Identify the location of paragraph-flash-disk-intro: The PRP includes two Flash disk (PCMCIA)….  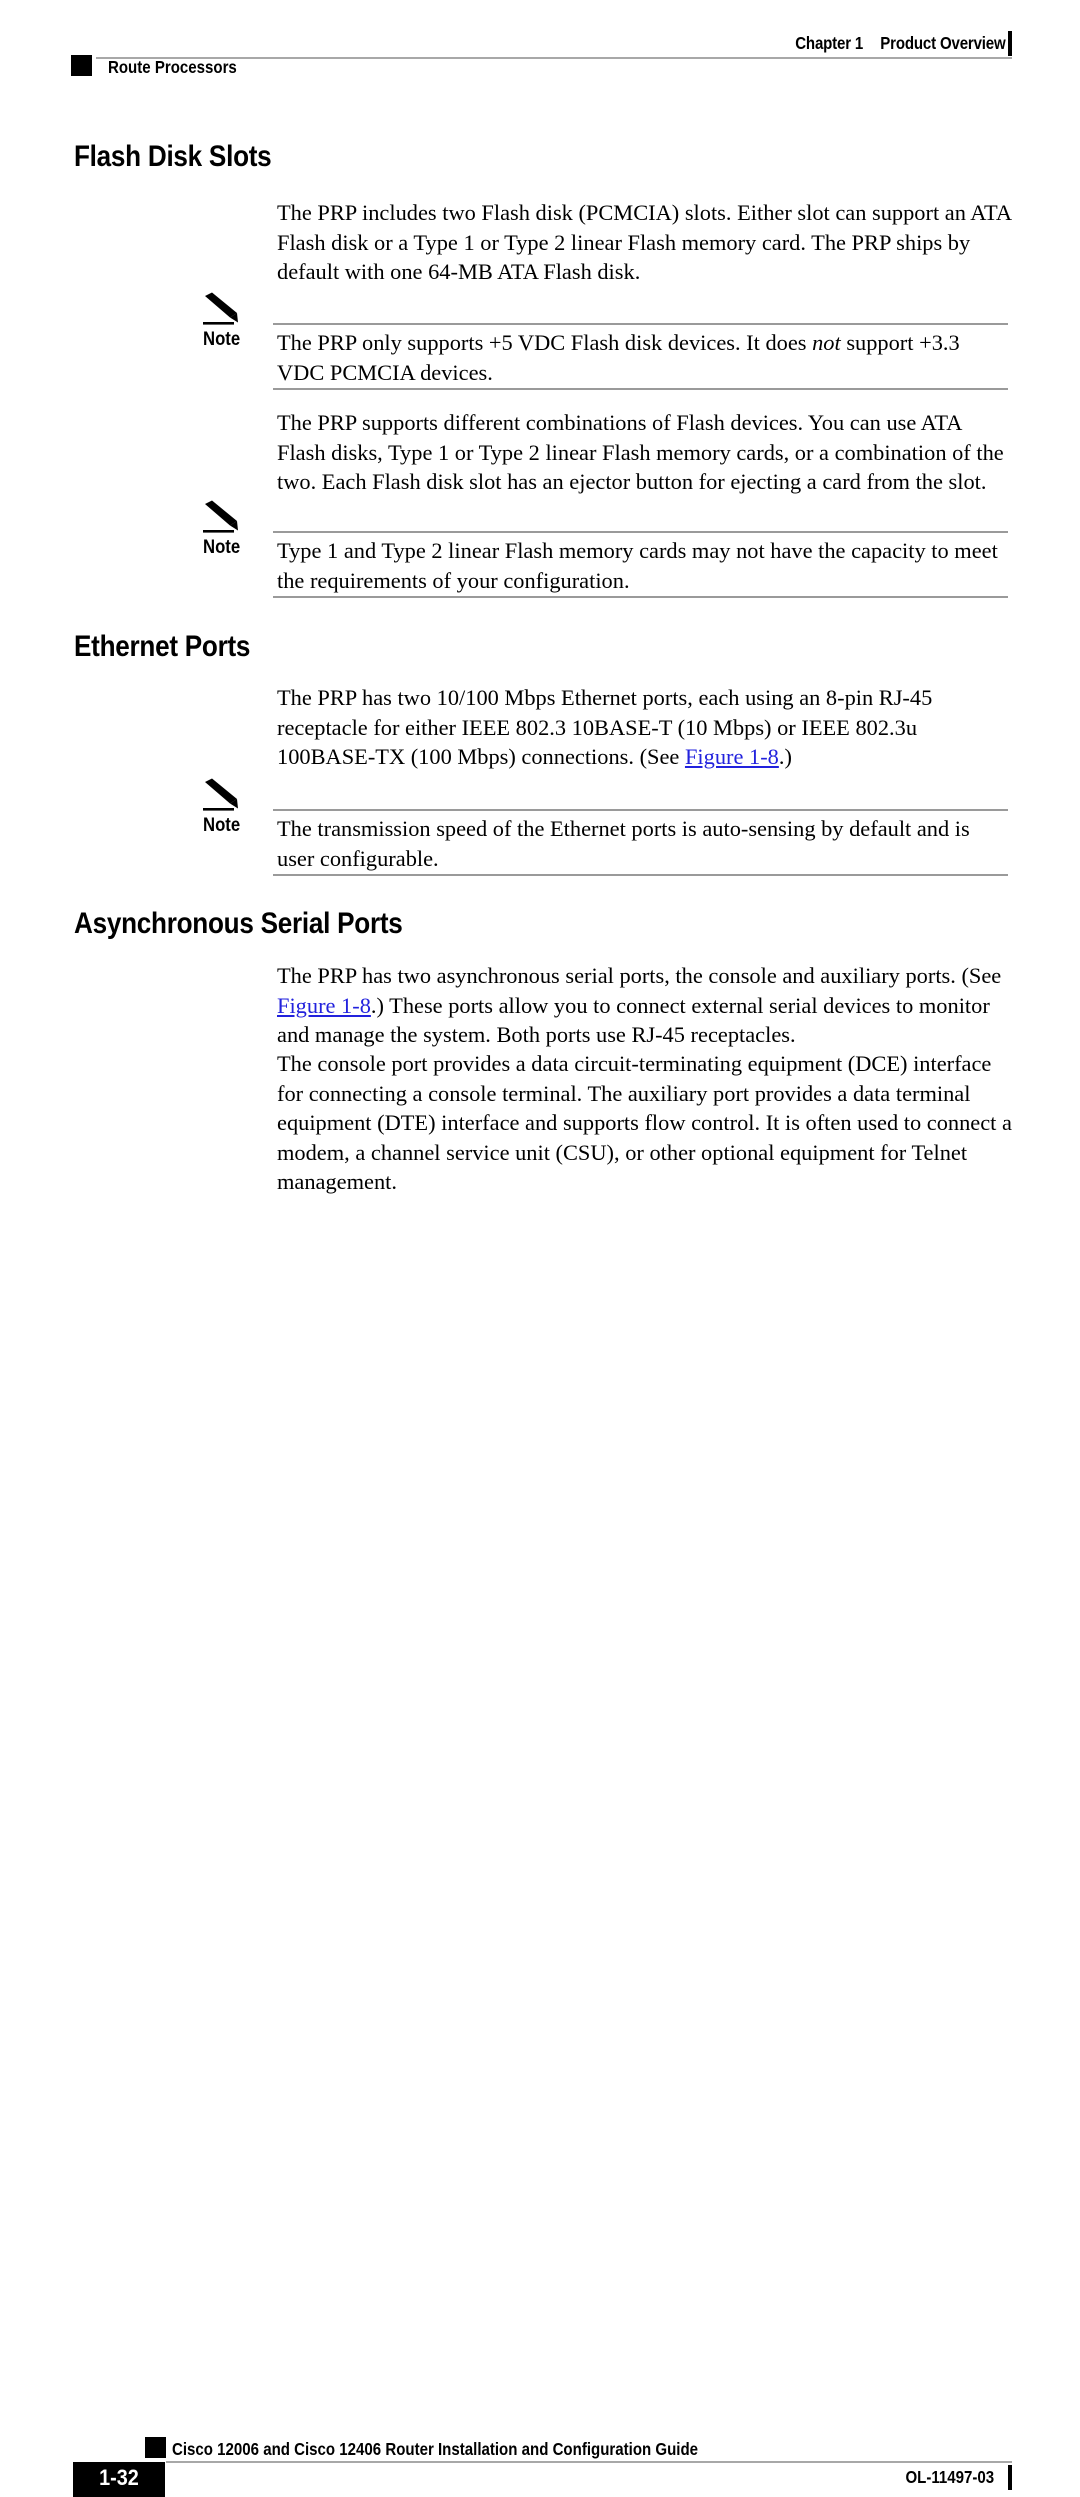
(644, 242).